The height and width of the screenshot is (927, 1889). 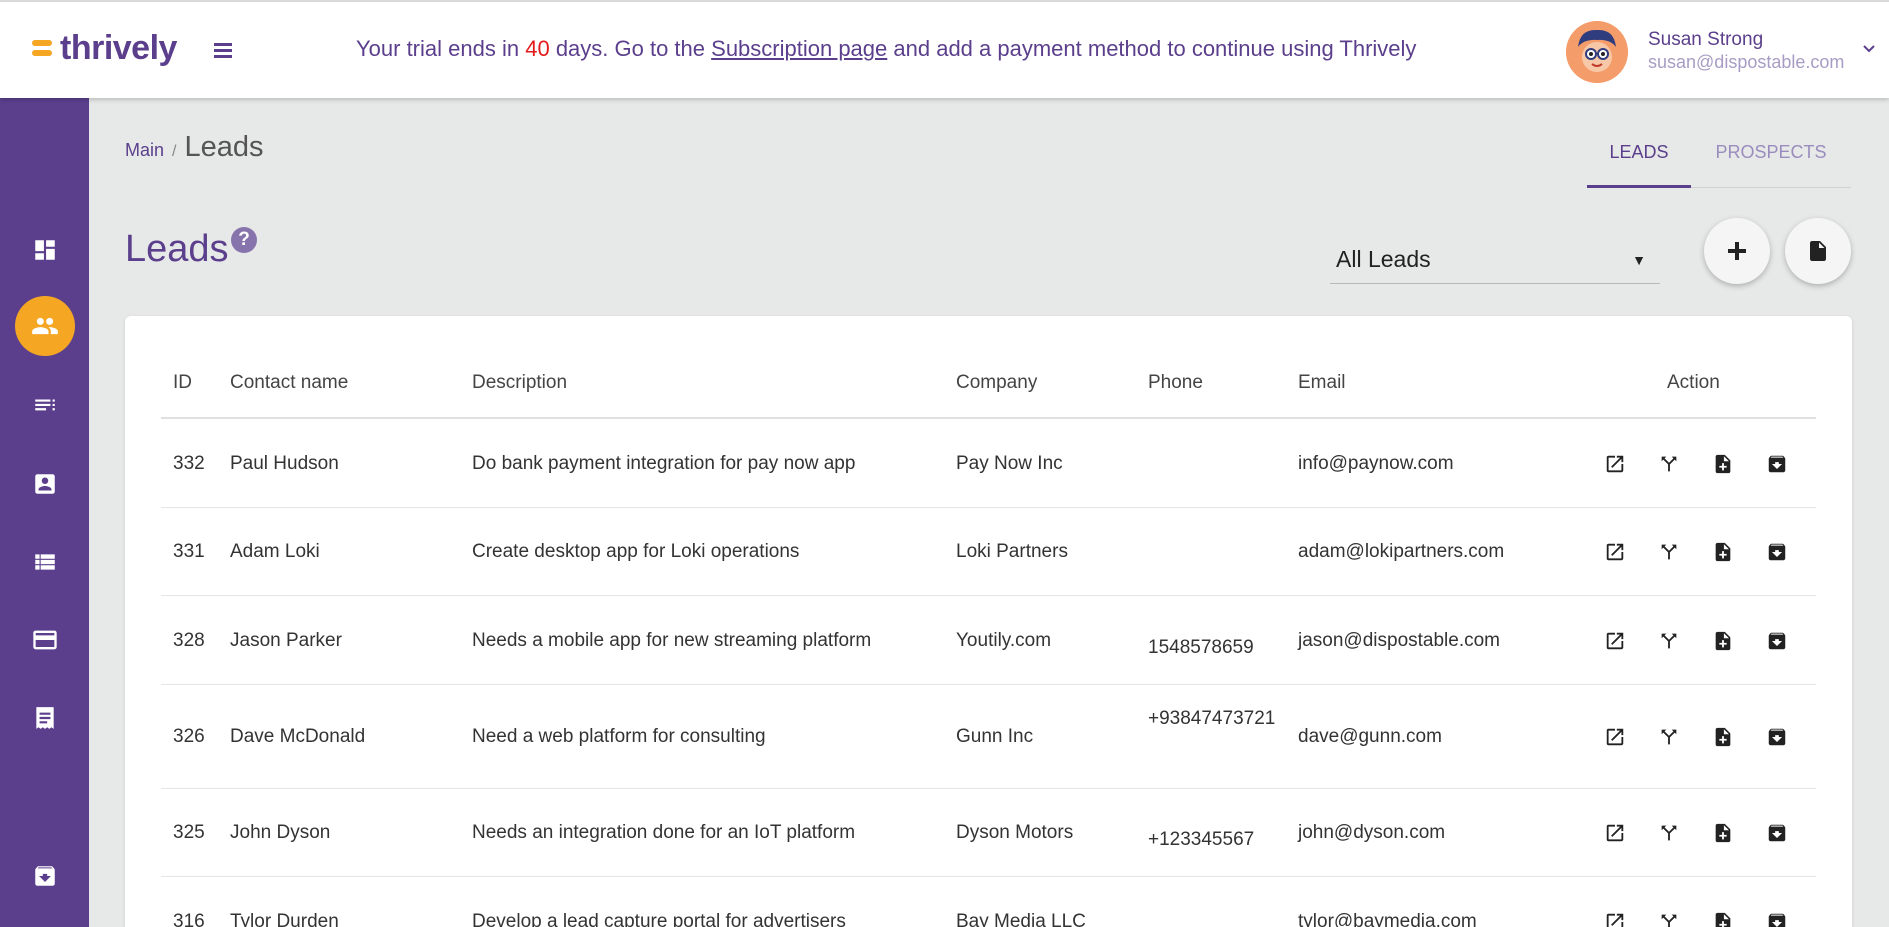 I want to click on sidebar-item-dashboard, so click(x=44, y=250).